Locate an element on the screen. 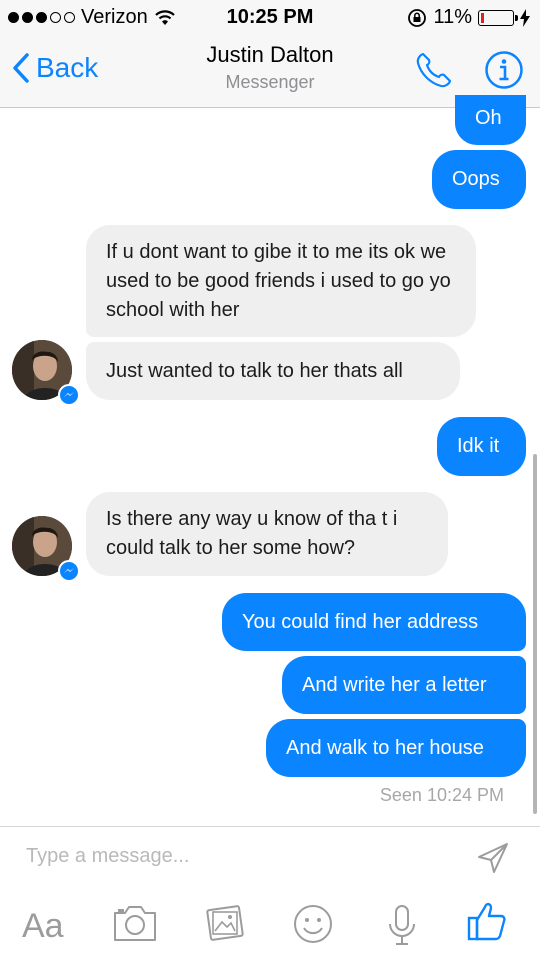  outgoing-message: And write her a letter is located at coordinates (404, 685).